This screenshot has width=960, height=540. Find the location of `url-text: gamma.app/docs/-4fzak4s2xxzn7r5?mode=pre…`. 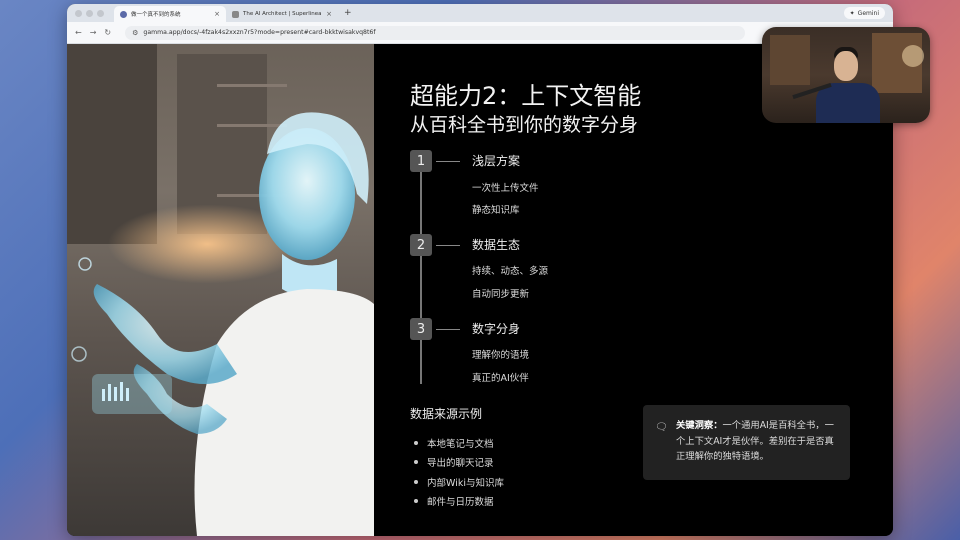

url-text: gamma.app/docs/-4fzak4s2xxzn7r5?mode=pre… is located at coordinates (259, 32).